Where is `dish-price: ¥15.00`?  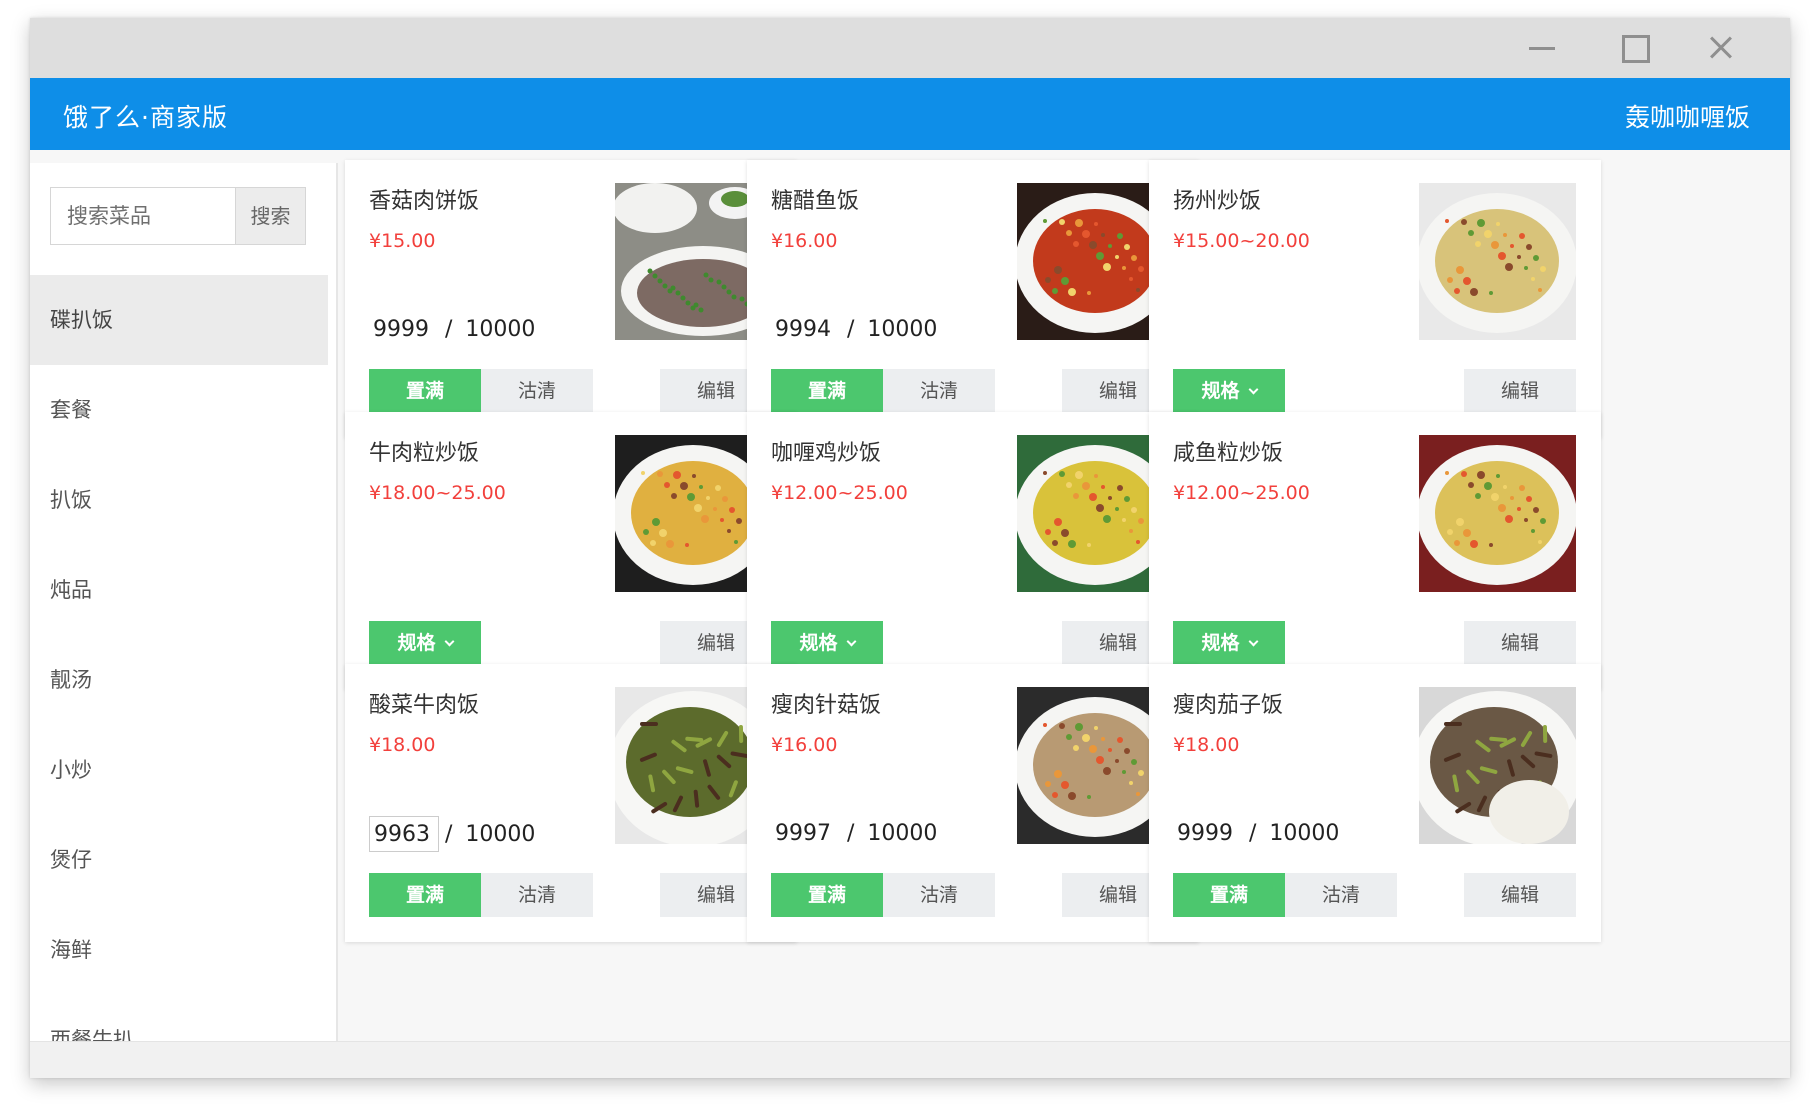
dish-price: ¥15.00 is located at coordinates (402, 241).